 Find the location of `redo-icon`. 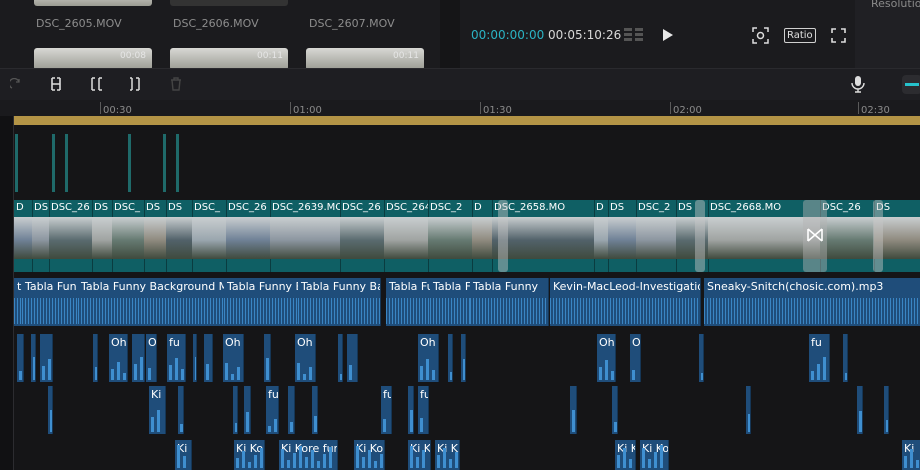

redo-icon is located at coordinates (16, 84).